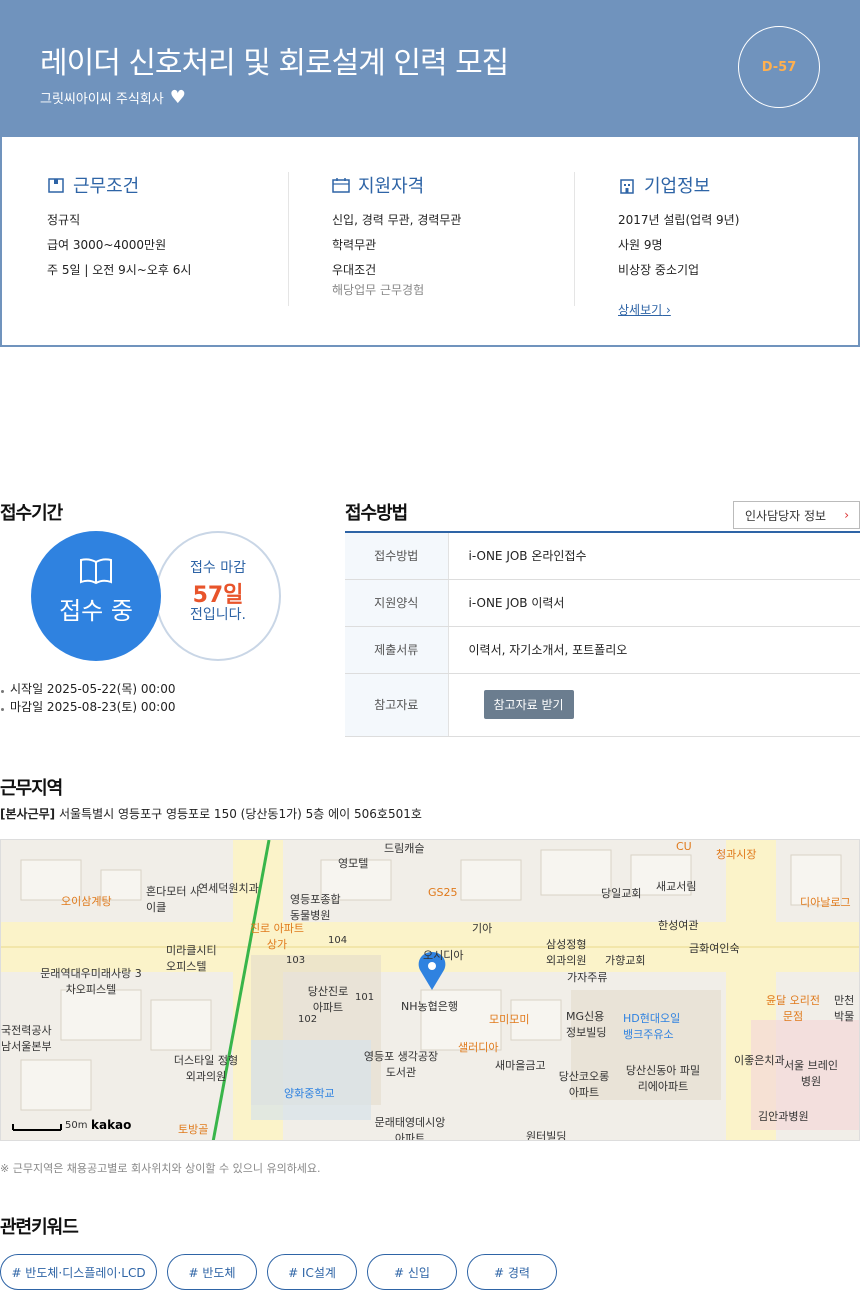 Image resolution: width=860 pixels, height=1291 pixels. Describe the element at coordinates (654, 556) in the screenshot. I see `row-value: i-ONE JOB 온라인접수` at that location.